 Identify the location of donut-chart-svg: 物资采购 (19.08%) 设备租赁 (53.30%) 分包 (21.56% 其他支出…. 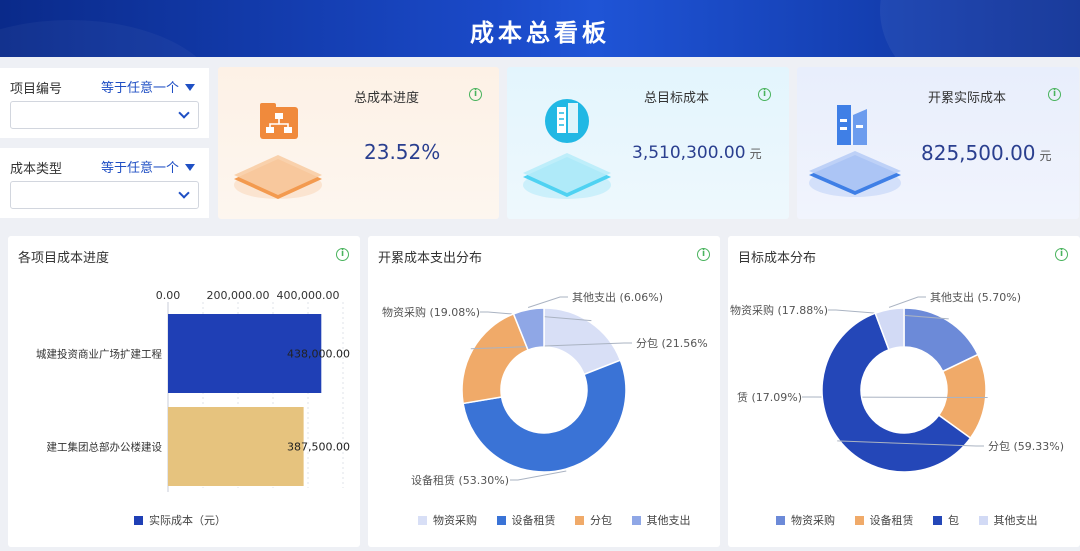
(545, 388).